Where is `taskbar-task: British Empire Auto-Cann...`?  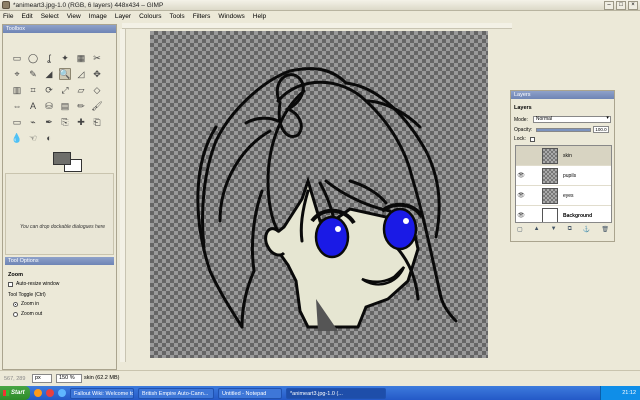 taskbar-task: British Empire Auto-Cann... is located at coordinates (176, 393).